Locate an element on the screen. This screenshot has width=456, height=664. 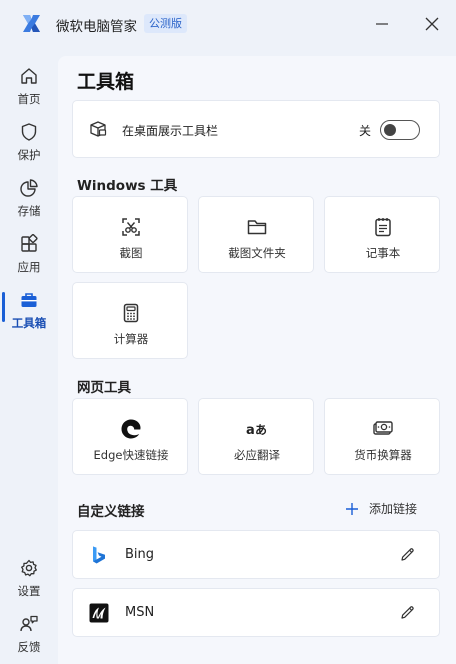
close-icon is located at coordinates (432, 24).